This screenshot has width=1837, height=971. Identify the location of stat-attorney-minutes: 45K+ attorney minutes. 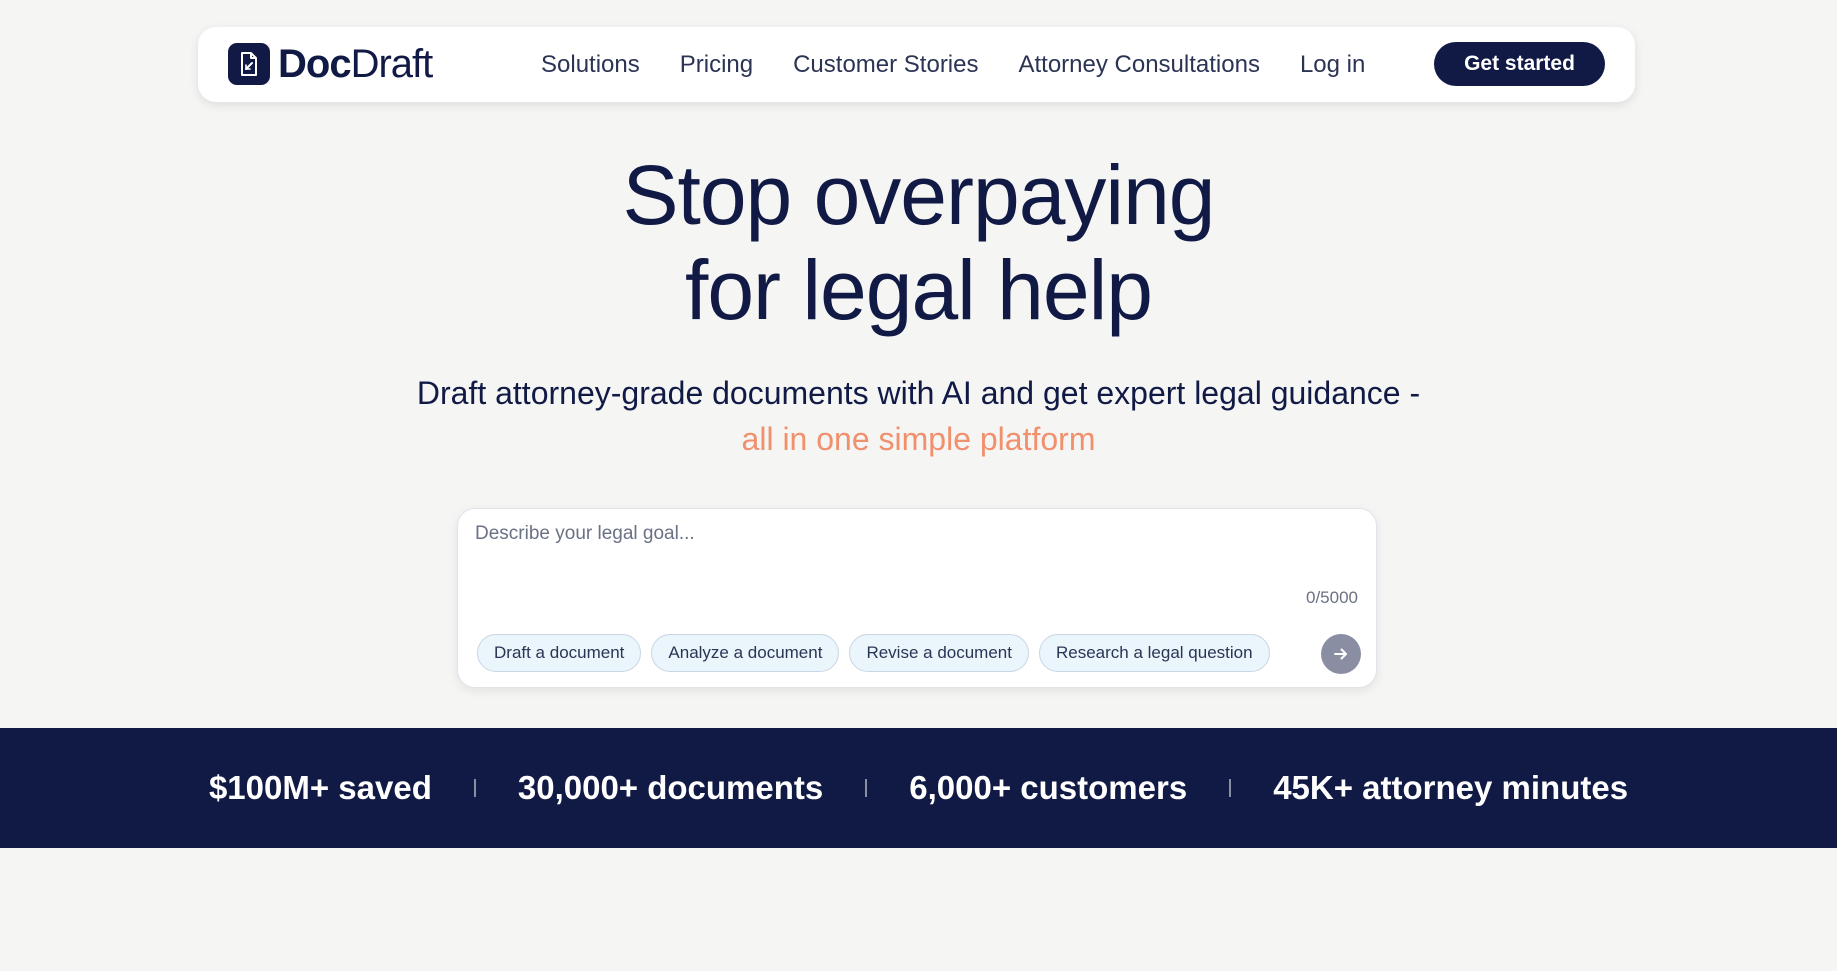
(1451, 787).